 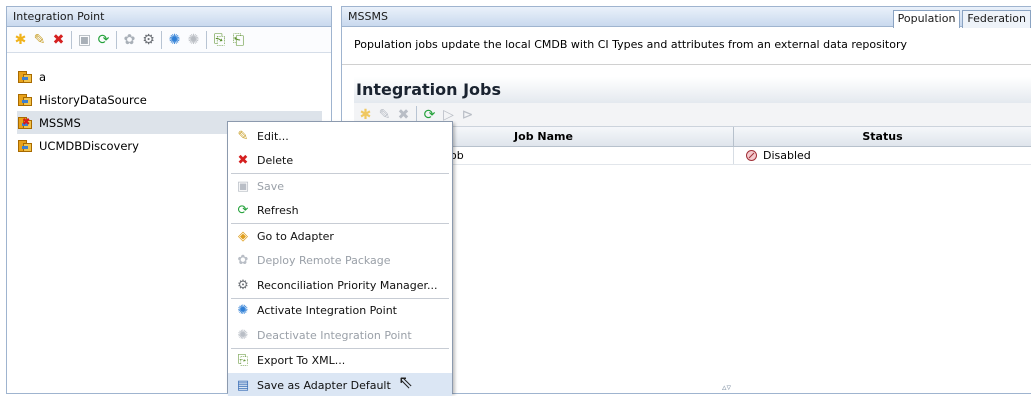 I want to click on deactivate-button: ✺, so click(x=193, y=40).